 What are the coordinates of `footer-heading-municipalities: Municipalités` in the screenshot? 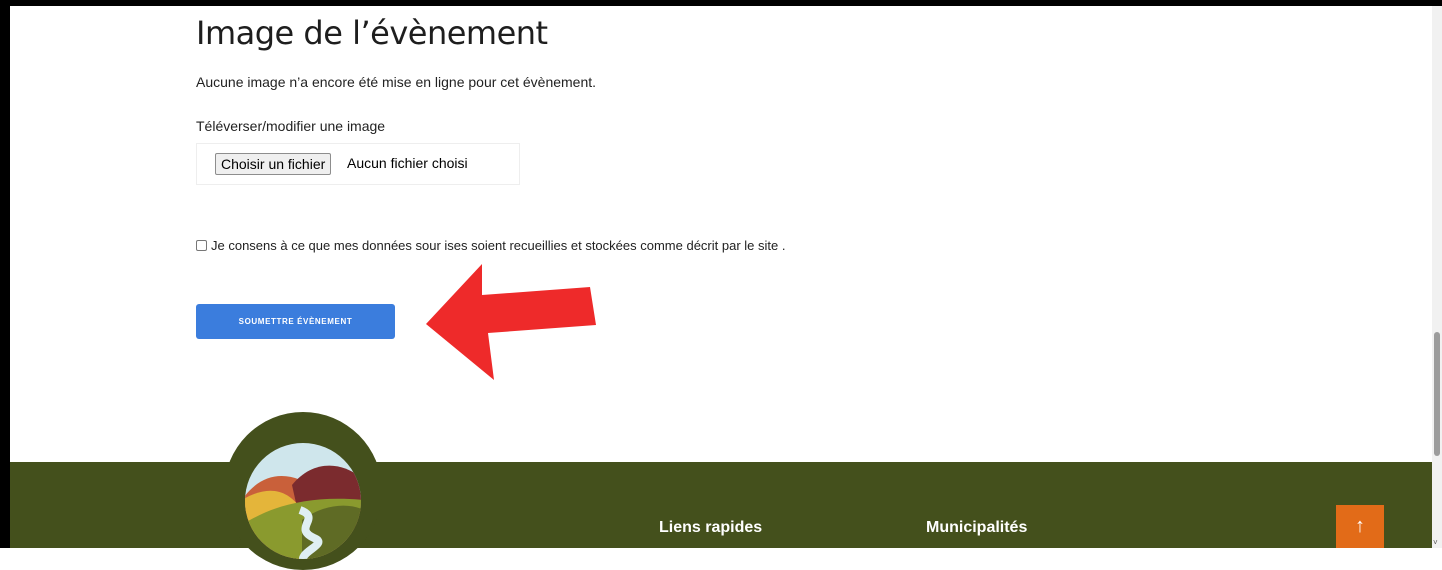 It's located at (977, 527).